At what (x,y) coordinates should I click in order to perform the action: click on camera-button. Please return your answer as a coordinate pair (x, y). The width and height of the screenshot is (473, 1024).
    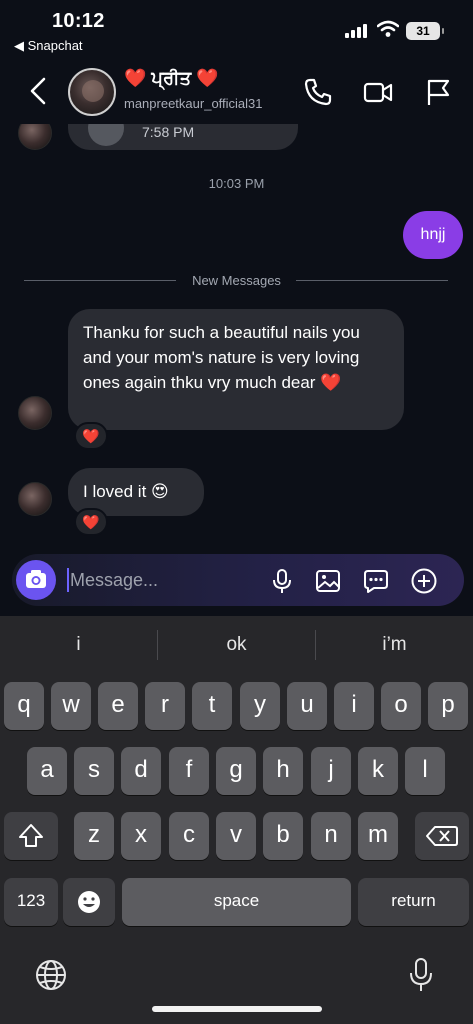
    Looking at the image, I should click on (36, 580).